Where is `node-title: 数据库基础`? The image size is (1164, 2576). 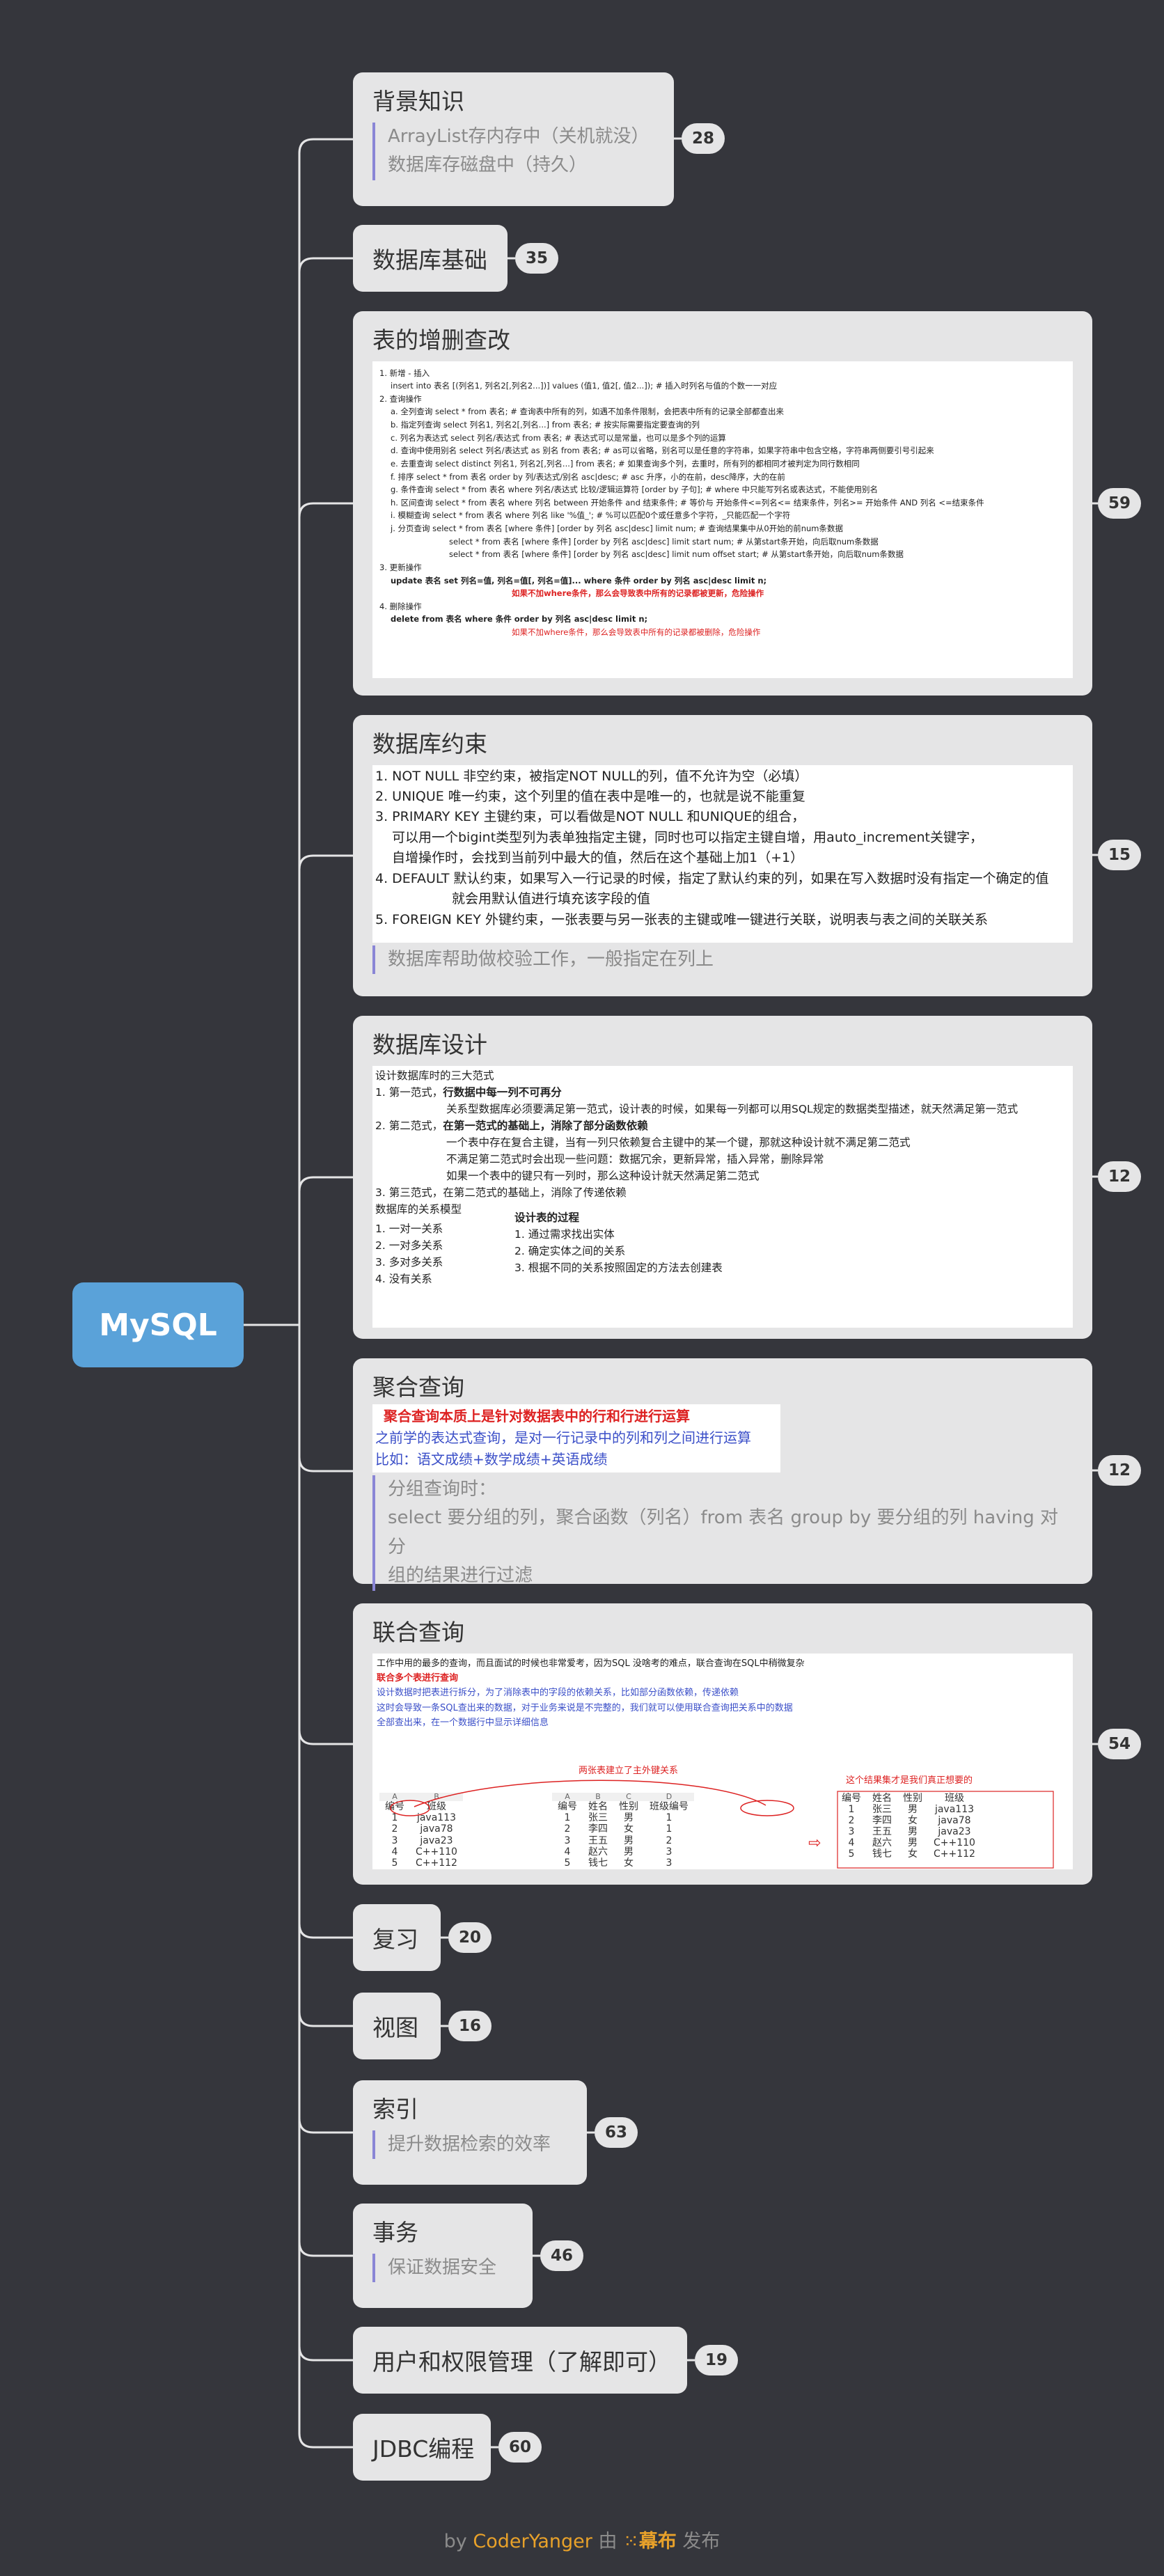 node-title: 数据库基础 is located at coordinates (430, 260).